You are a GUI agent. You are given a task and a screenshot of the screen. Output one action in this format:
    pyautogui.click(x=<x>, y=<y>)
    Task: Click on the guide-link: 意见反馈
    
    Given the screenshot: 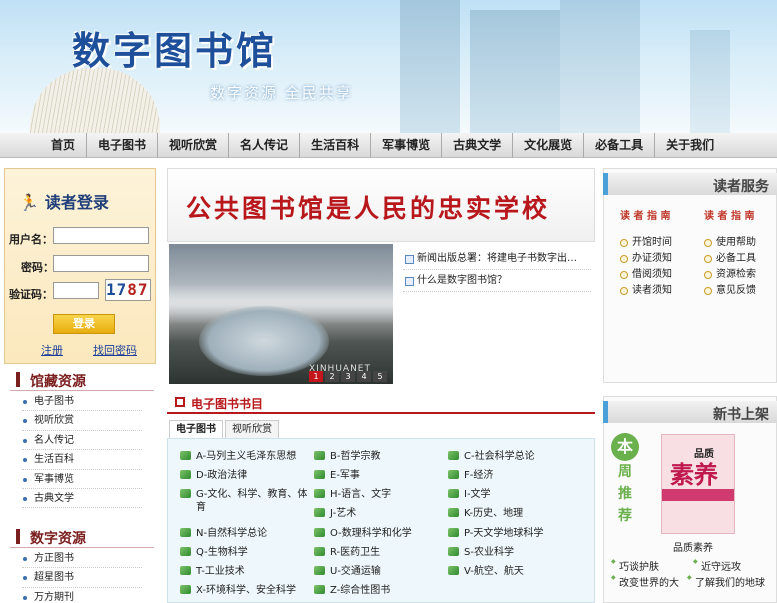 What is the action you would take?
    pyautogui.click(x=730, y=291)
    